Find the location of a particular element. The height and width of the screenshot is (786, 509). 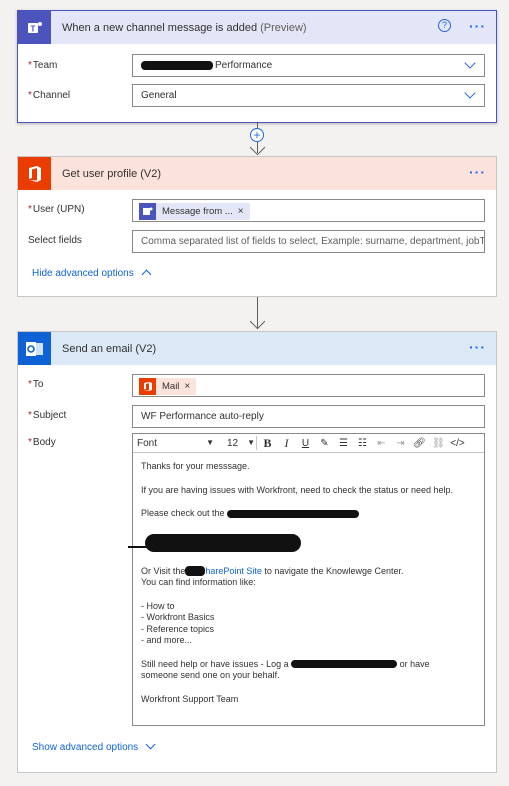

team-label: Team is located at coordinates (45, 65).